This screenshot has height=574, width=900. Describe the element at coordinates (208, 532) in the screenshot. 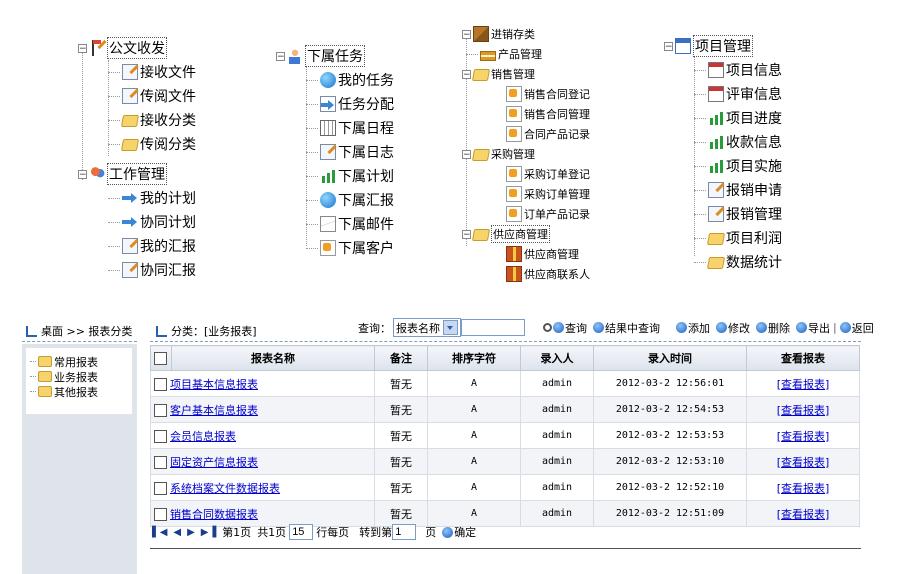

I see `last-page-icon: ▶▐` at that location.